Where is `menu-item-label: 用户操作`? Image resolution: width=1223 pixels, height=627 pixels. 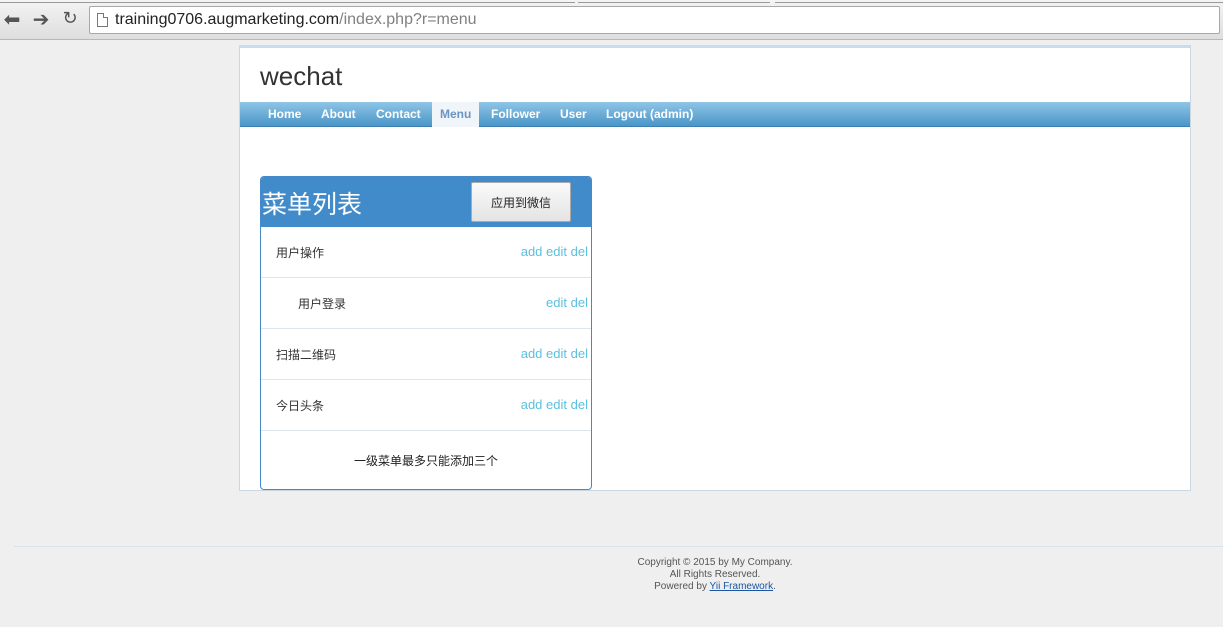 menu-item-label: 用户操作 is located at coordinates (300, 253).